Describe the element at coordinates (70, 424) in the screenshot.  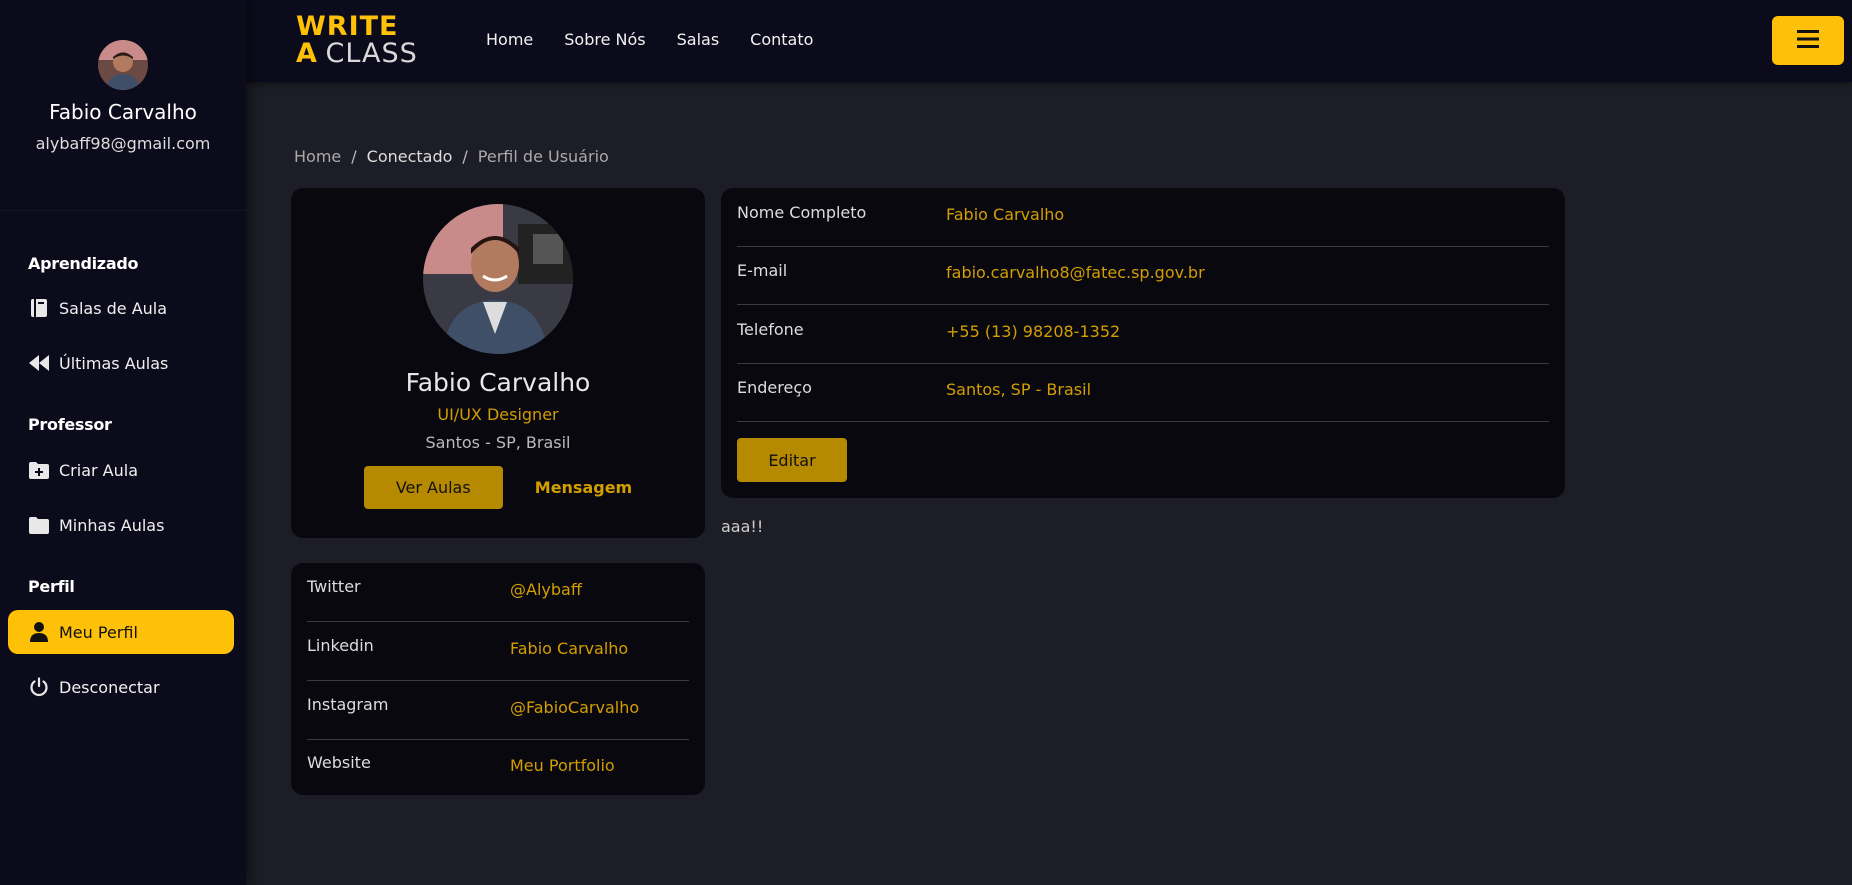
I see `section-professor: Professor` at that location.